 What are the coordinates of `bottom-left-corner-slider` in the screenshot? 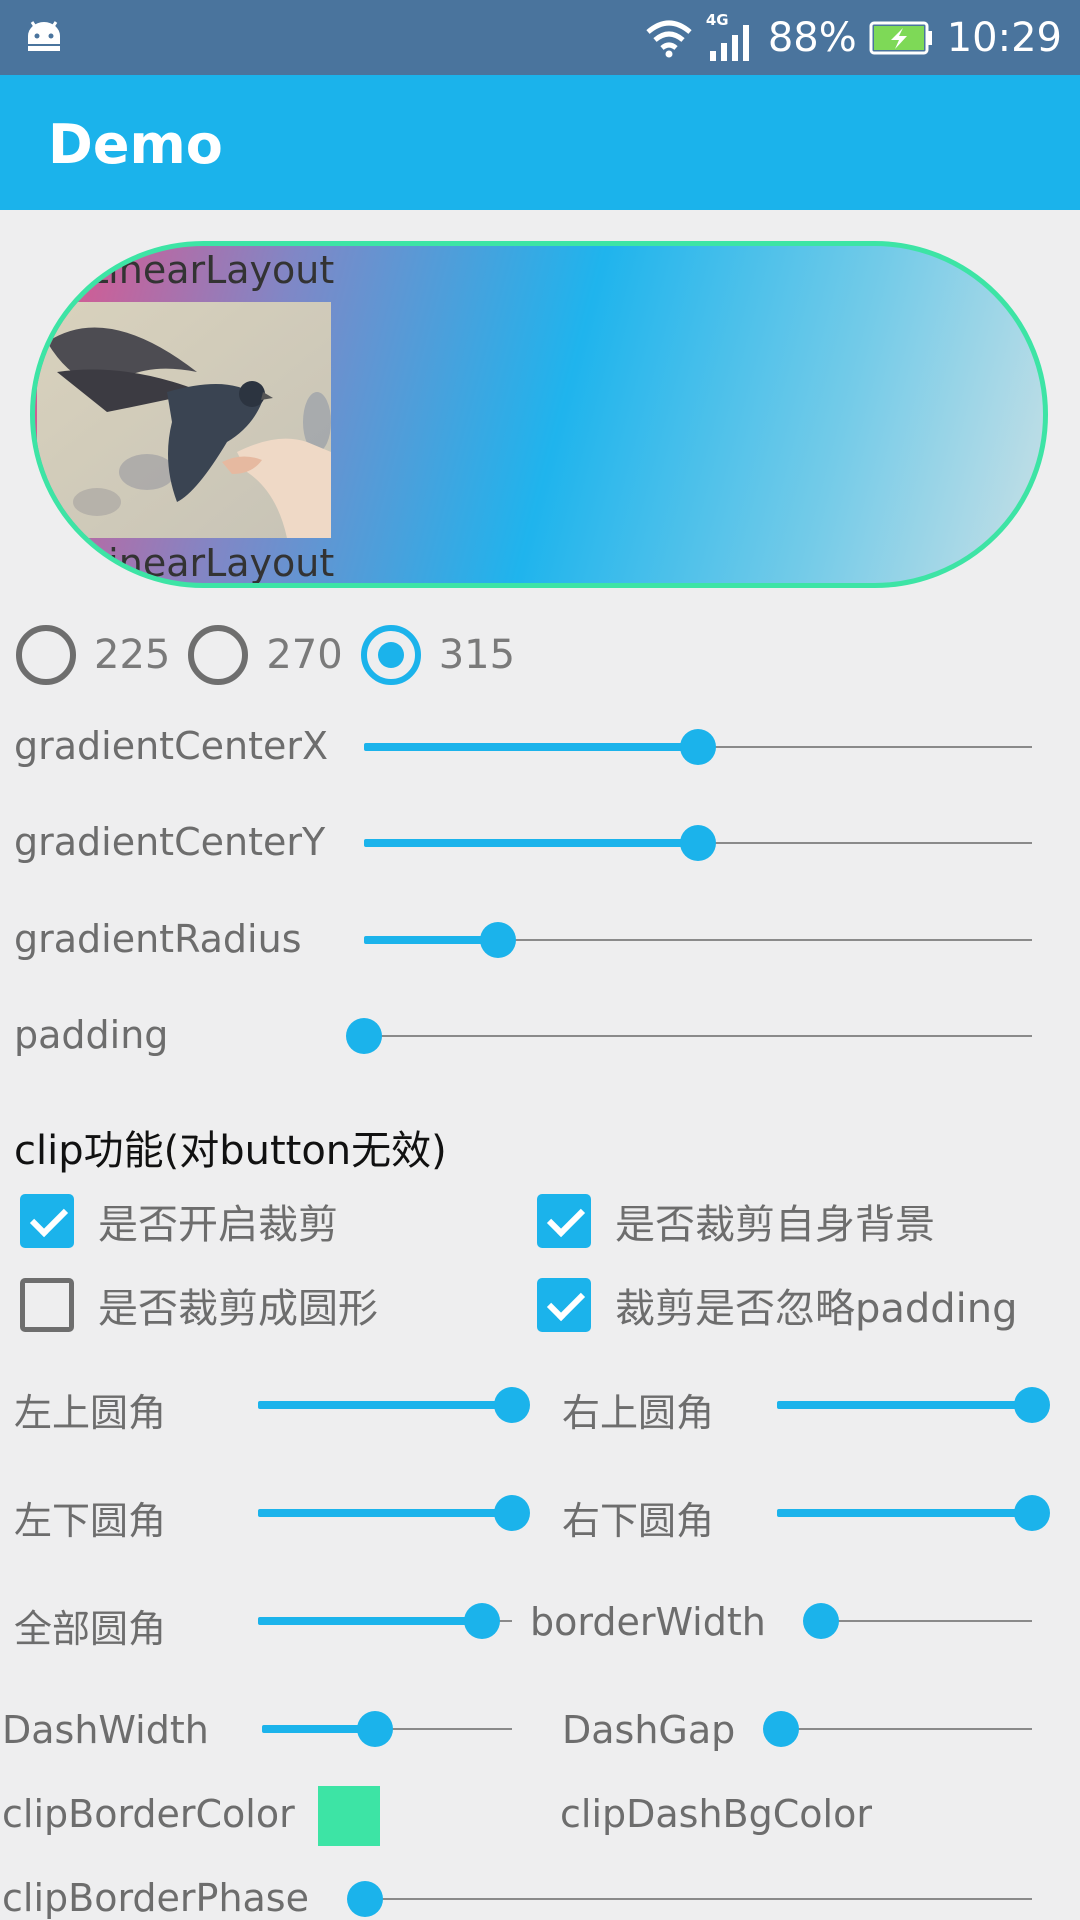 It's located at (394, 1513).